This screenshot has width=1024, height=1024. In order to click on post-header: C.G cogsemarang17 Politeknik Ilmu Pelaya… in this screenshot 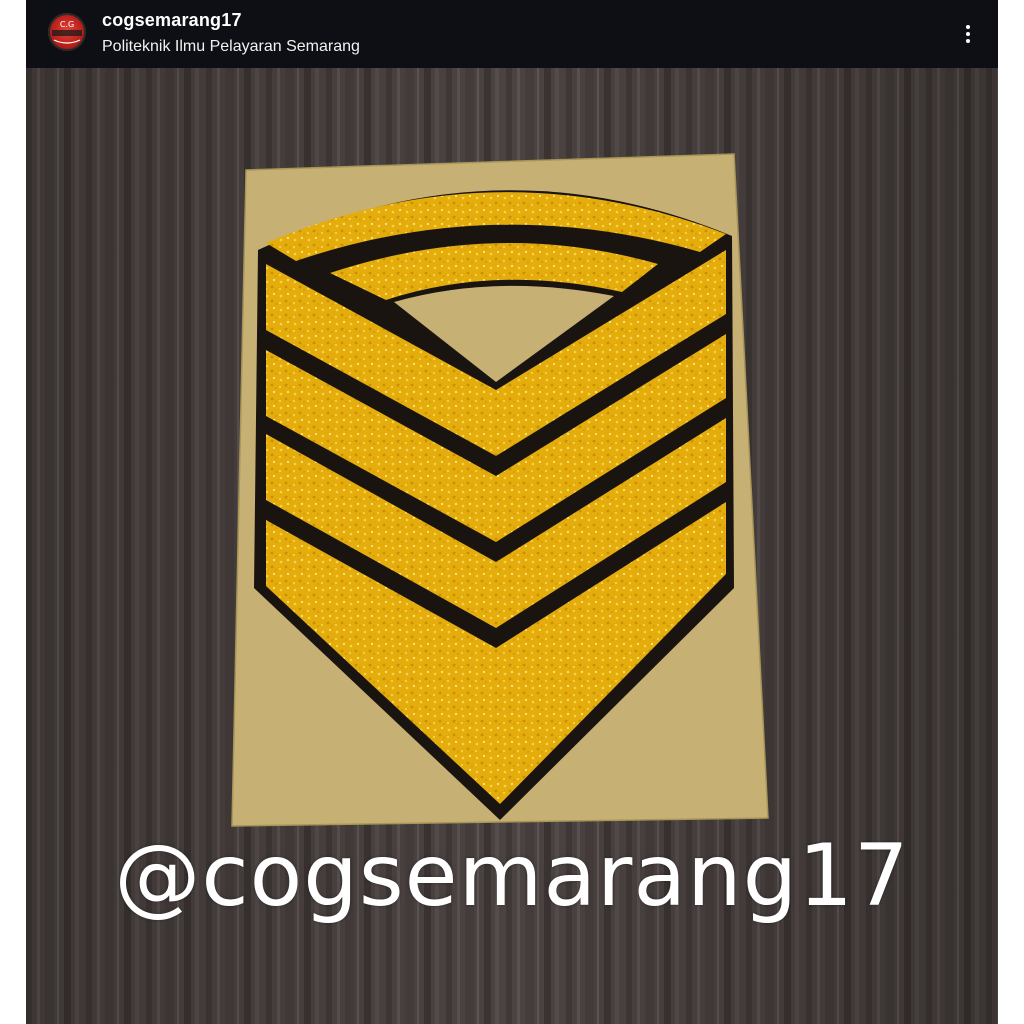, I will do `click(512, 34)`.